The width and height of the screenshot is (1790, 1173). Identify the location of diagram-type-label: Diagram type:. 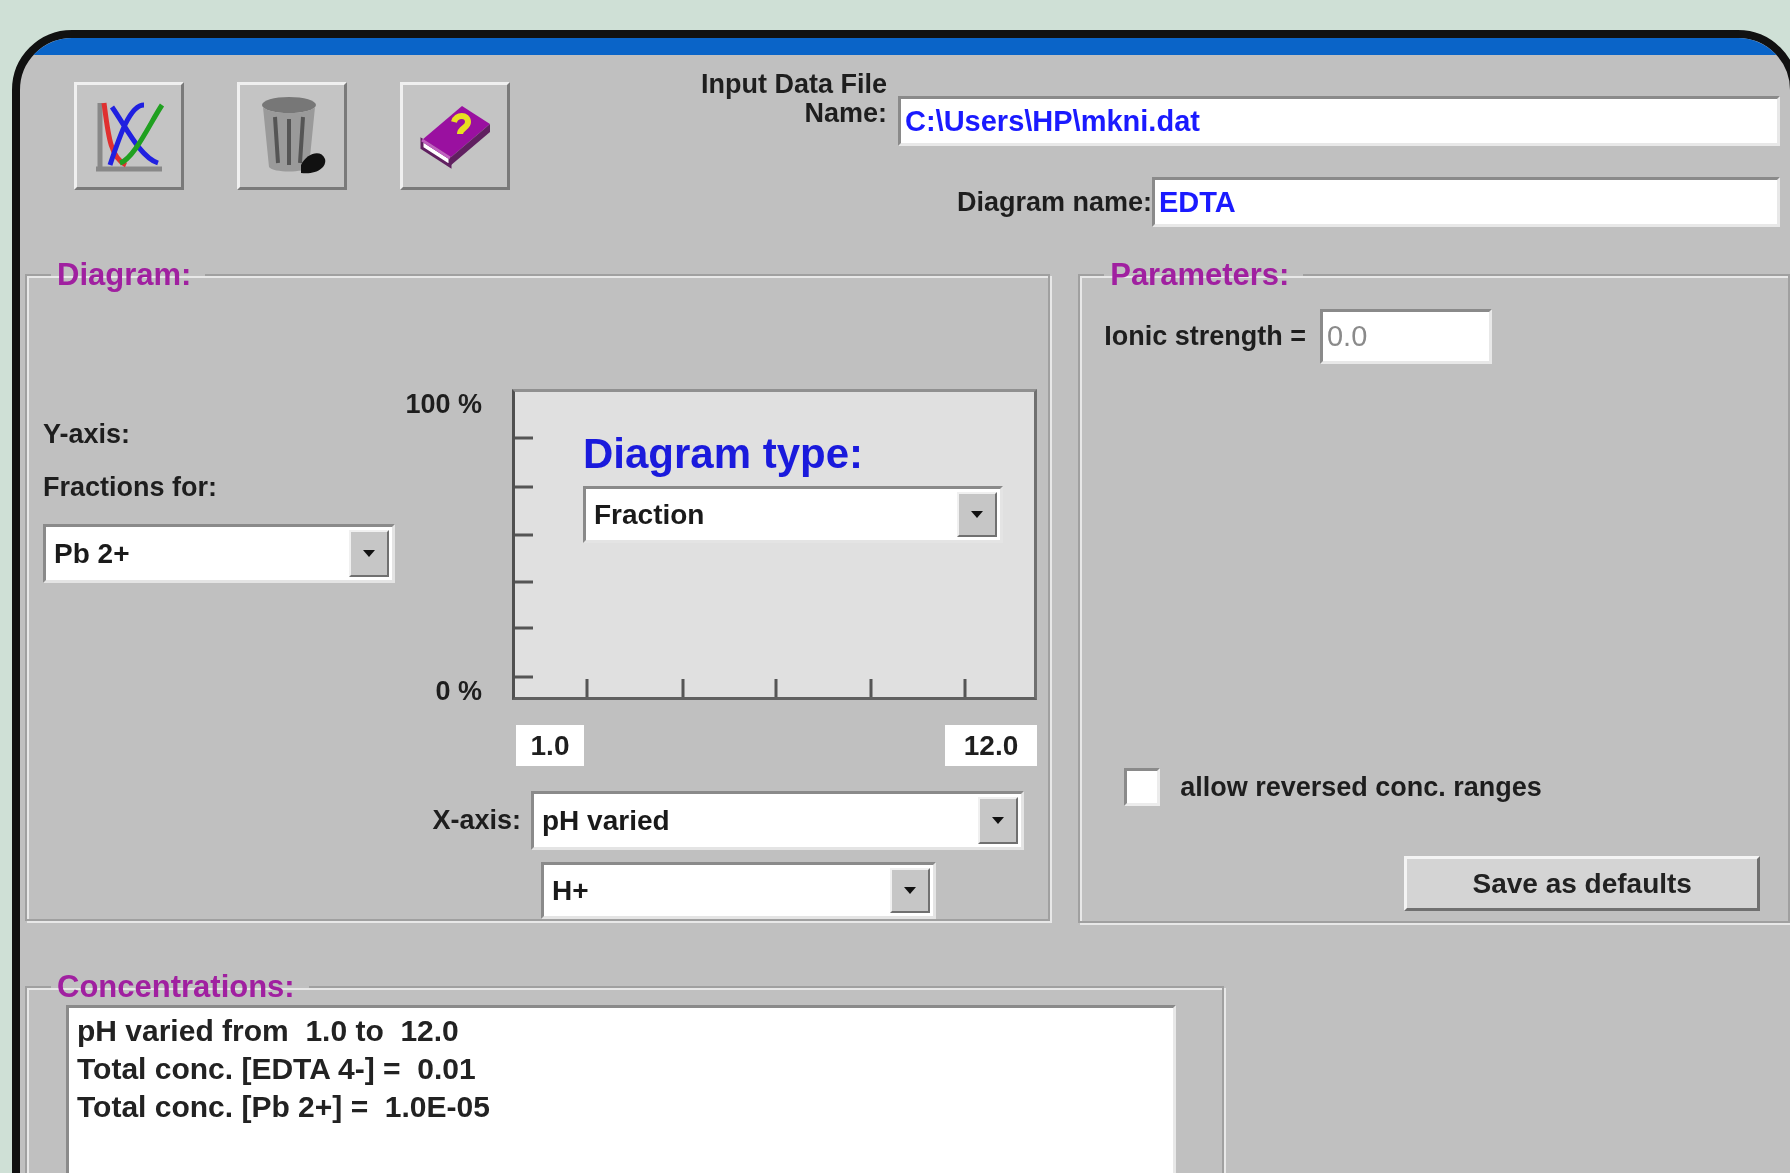
(724, 454).